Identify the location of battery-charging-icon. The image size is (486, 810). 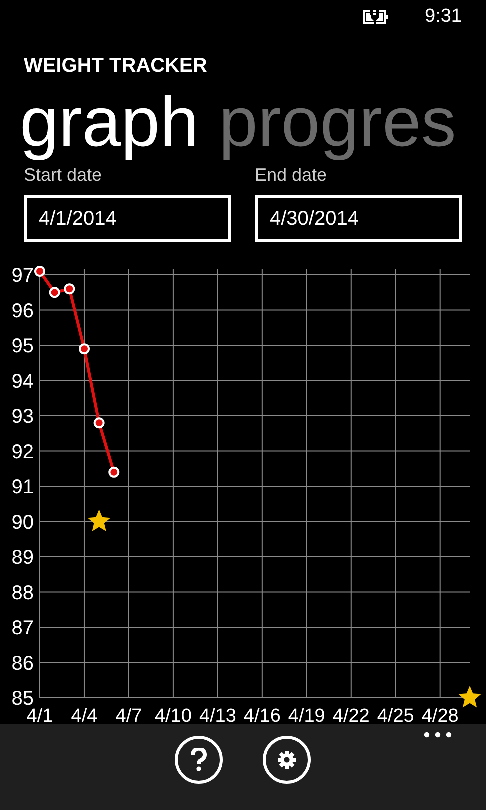
(376, 17).